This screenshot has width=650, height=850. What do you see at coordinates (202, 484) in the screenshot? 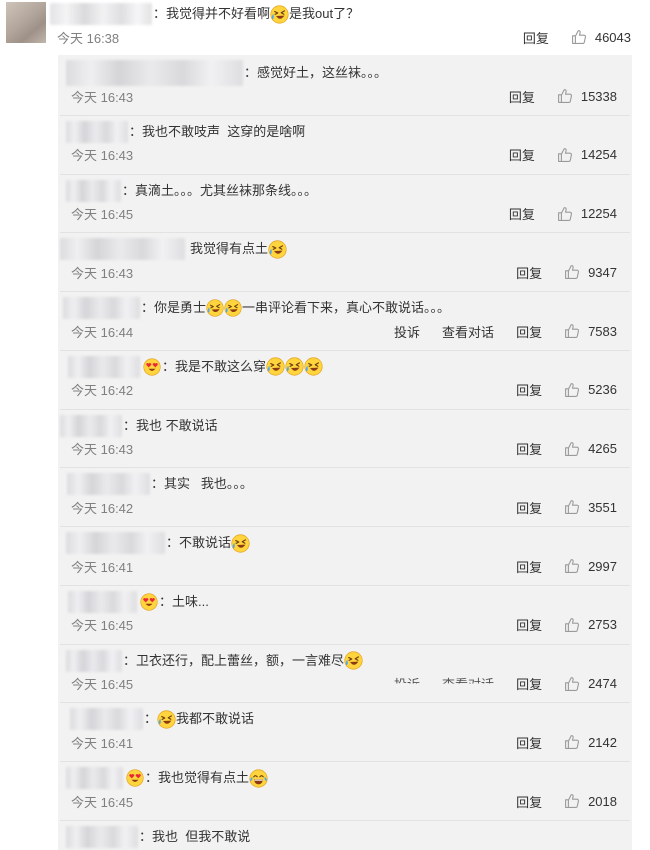
I see `reply-text: ：其实 我也。。。` at bounding box center [202, 484].